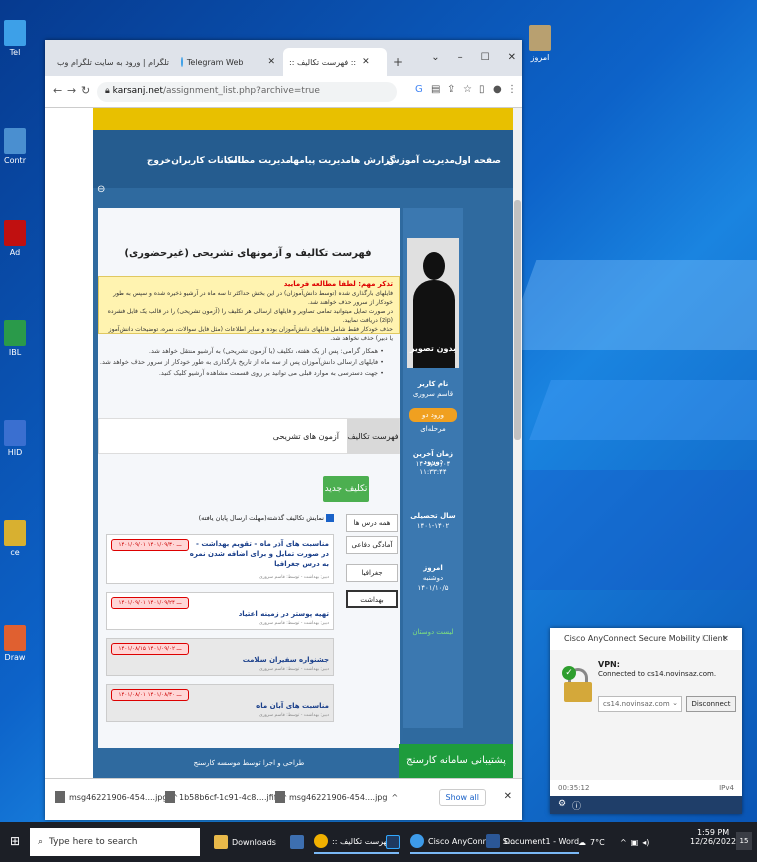 This screenshot has height=862, width=757. Describe the element at coordinates (245, 842) in the screenshot. I see `taskbar-downloads: Downloads` at that location.